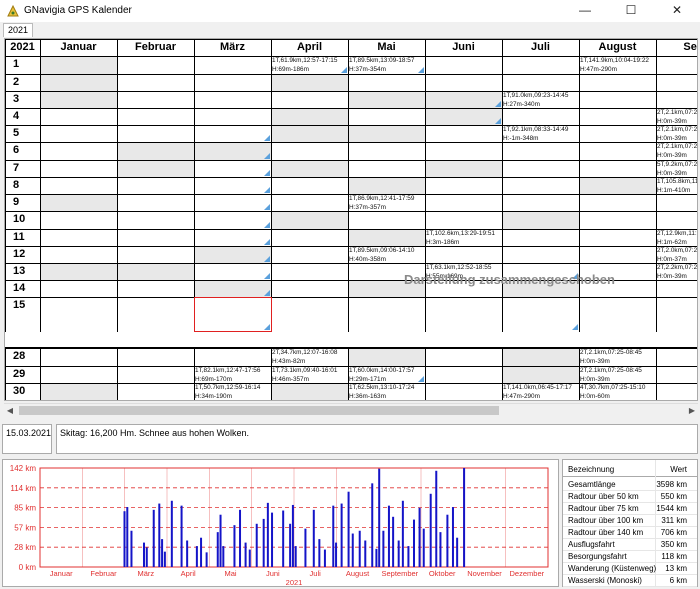 This screenshot has width=700, height=589. Describe the element at coordinates (386, 375) in the screenshot. I see `tour-entry: 1T,60.0km,14:00-17:57 H:29m-171m` at that location.